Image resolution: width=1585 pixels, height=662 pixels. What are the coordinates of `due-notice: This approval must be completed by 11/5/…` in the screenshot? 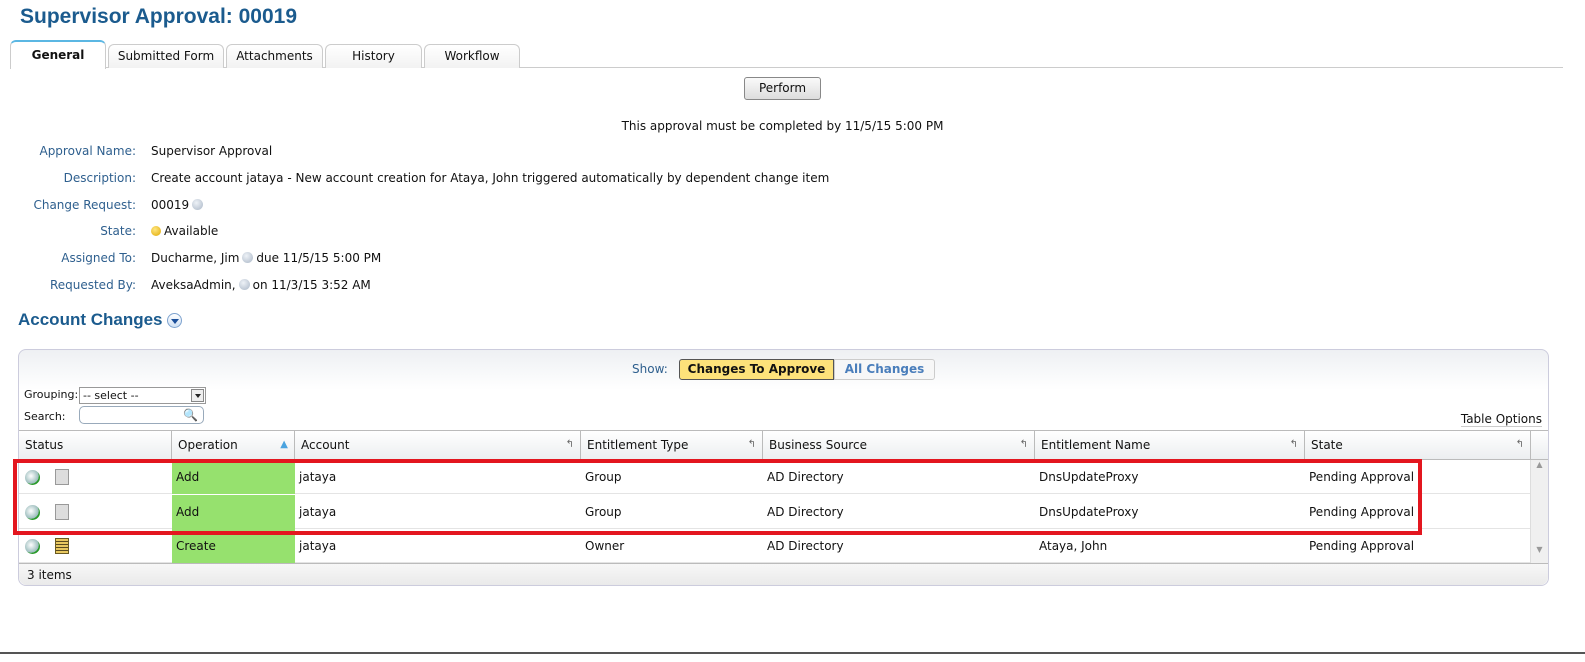 It's located at (782, 126).